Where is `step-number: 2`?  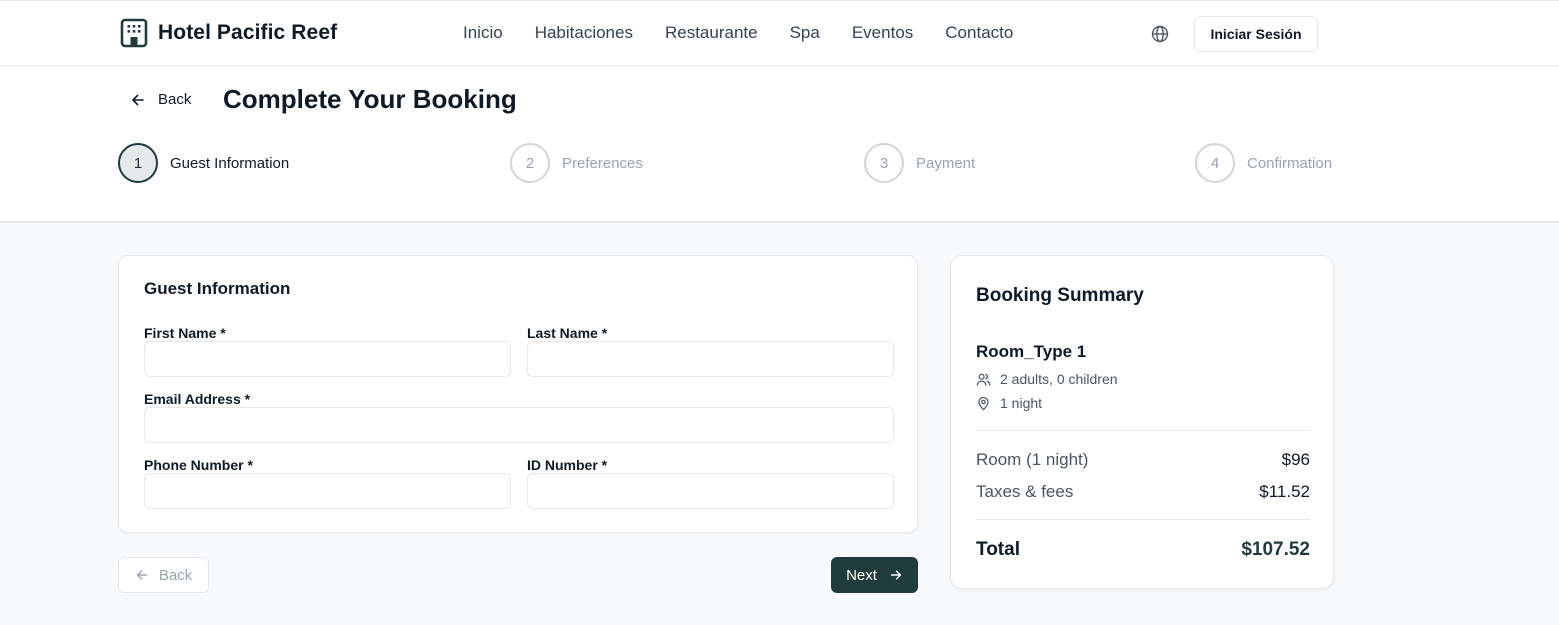 step-number: 2 is located at coordinates (530, 163).